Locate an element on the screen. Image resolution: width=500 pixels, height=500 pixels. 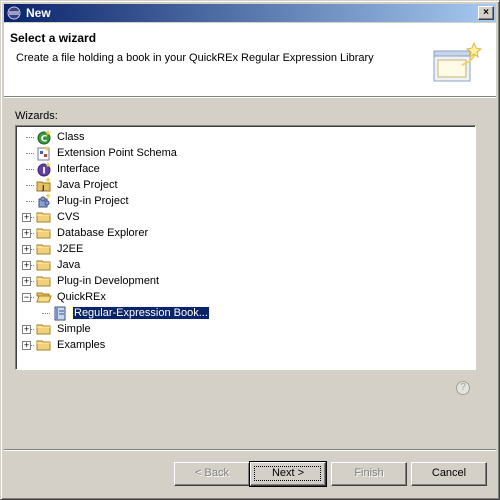
tree-item-label: Examples is located at coordinates (81, 345).